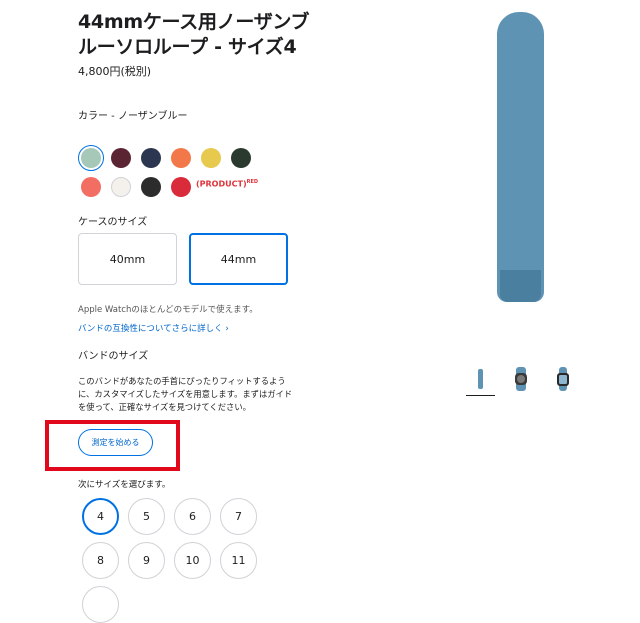 The width and height of the screenshot is (640, 623). I want to click on color-swatch-white, so click(121, 187).